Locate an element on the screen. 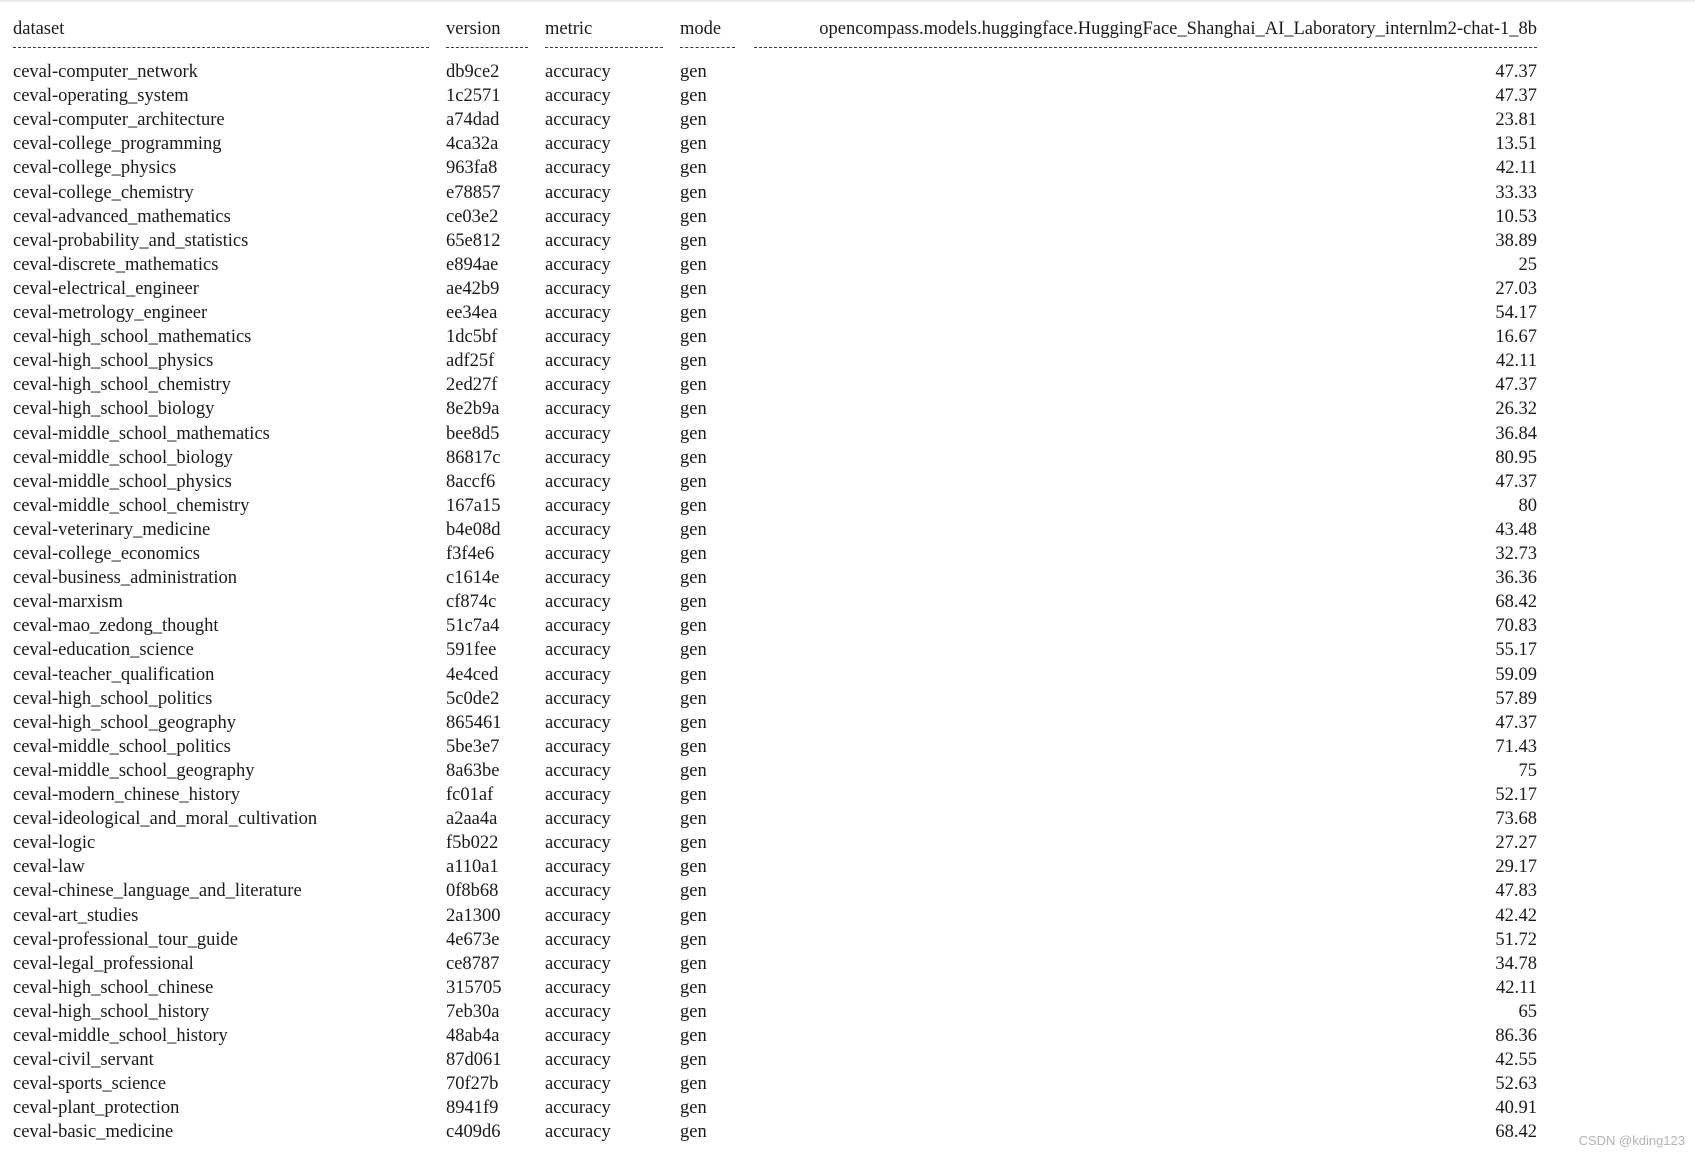  cell-score: 42.55 is located at coordinates (1516, 1060).